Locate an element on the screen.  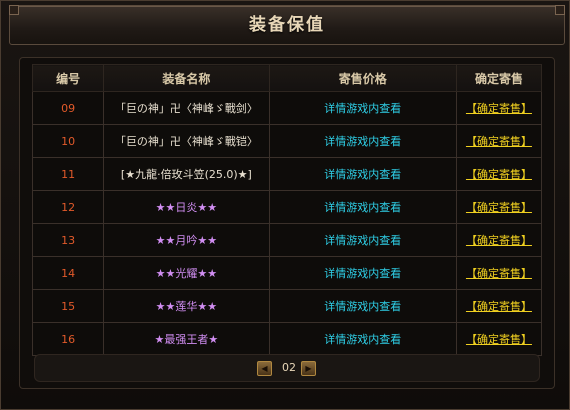
table-row: 09 「巨の神」卍〈神峰ゞ戰剑〉 详情游戏内查看 【确定寄售】 is located at coordinates (287, 108).